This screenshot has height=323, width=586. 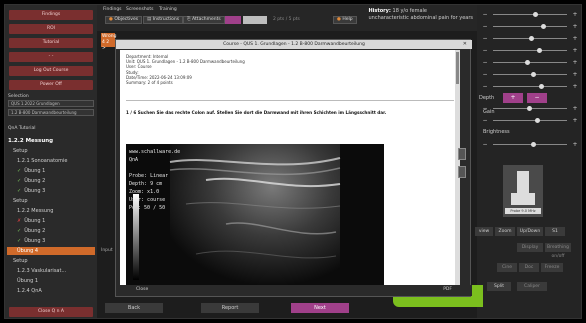 What do you see at coordinates (51, 71) in the screenshot?
I see `logout-course-button: Log Out Course` at bounding box center [51, 71].